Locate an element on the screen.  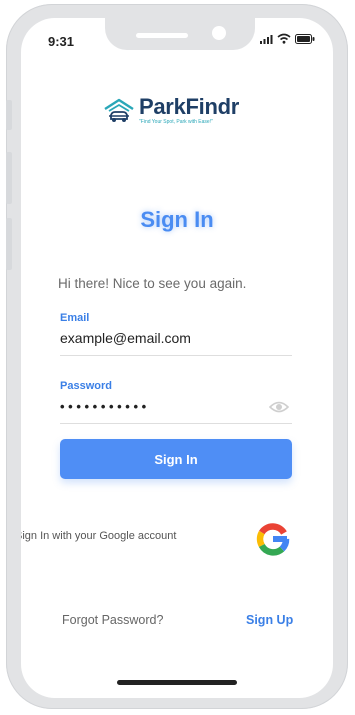
email-underline is located at coordinates (176, 355).